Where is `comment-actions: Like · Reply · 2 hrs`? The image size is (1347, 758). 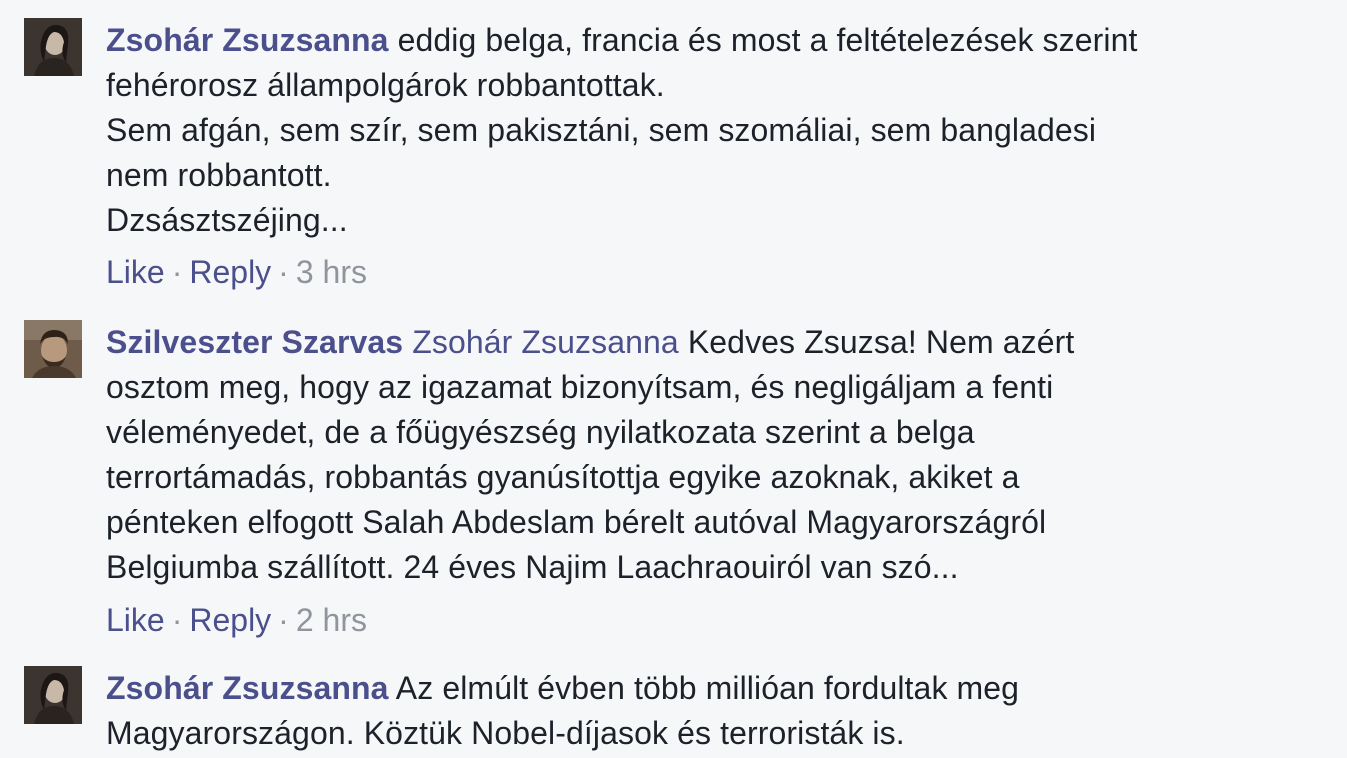
comment-actions: Like · Reply · 2 hrs is located at coordinates (236, 620).